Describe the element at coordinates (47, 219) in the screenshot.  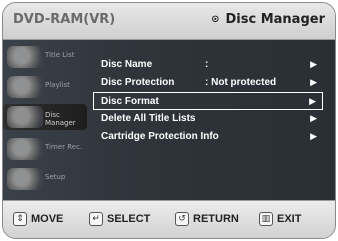
I see `move-label: MOVE` at that location.